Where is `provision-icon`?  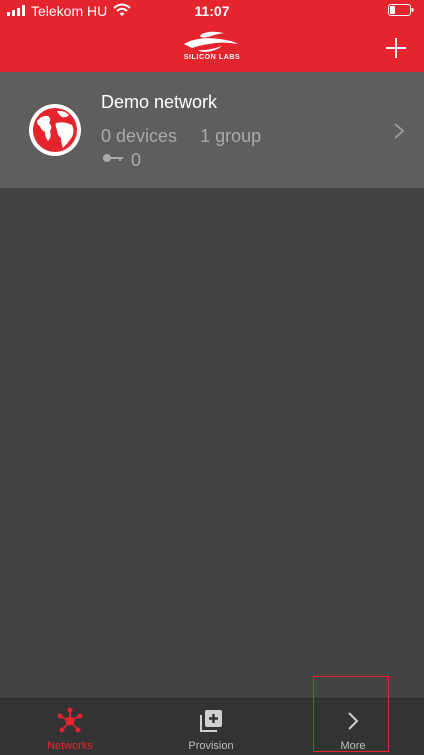
provision-icon is located at coordinates (211, 721).